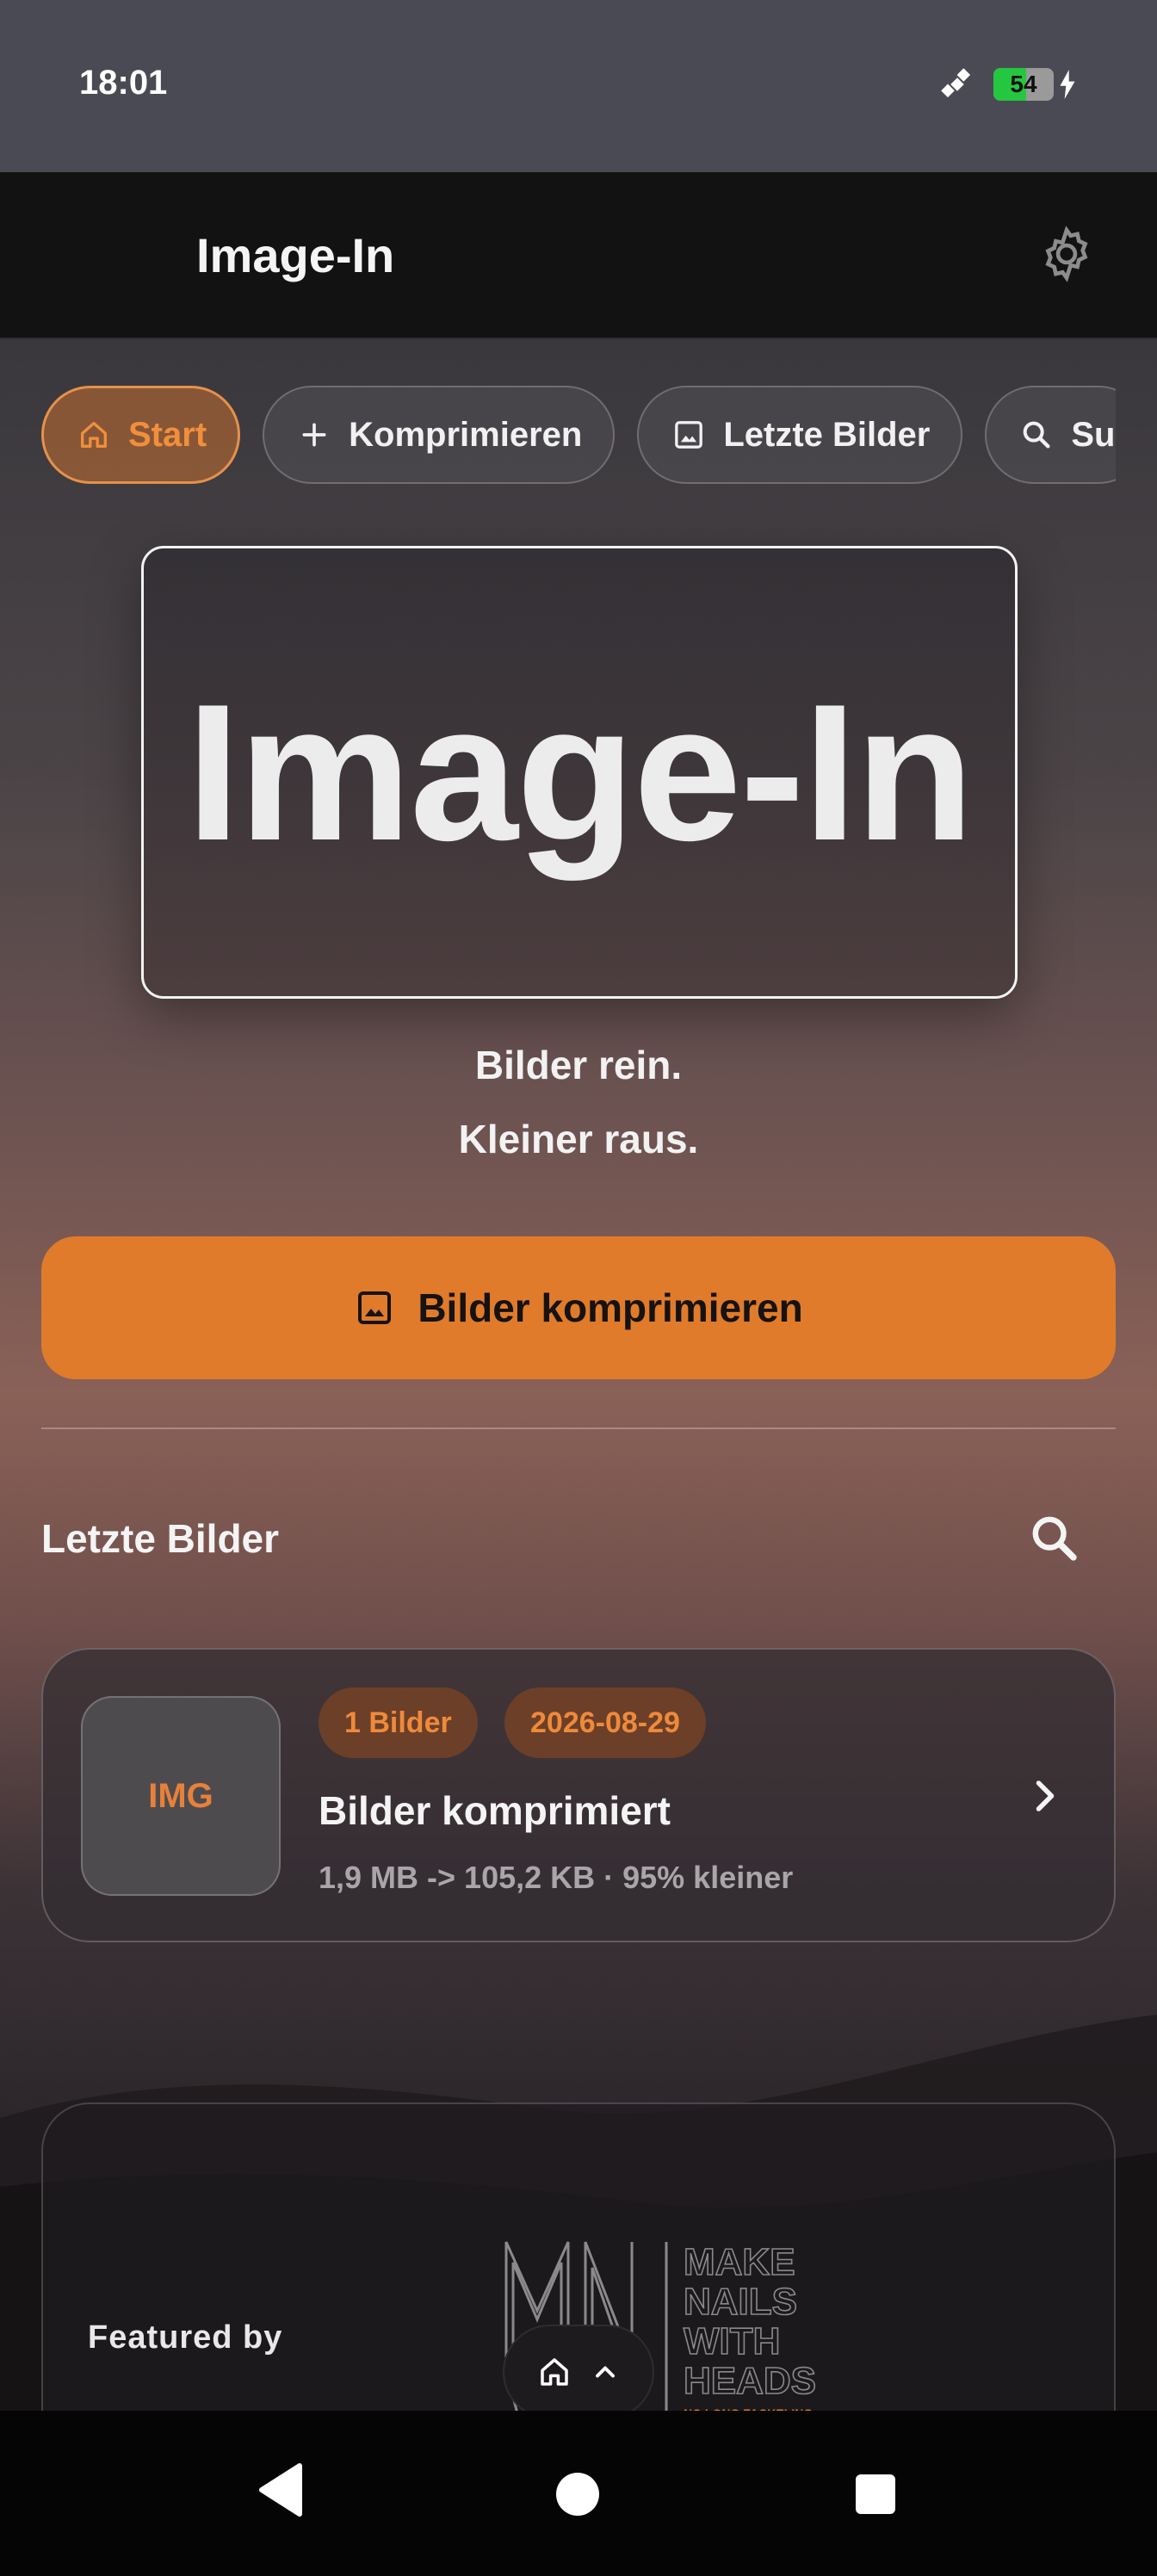  What do you see at coordinates (167, 434) in the screenshot?
I see `tab-label: Start` at bounding box center [167, 434].